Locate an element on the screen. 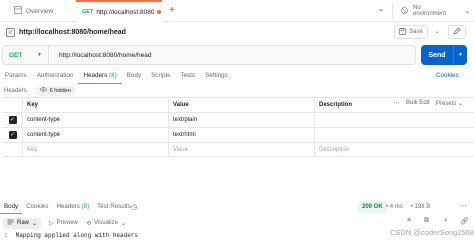  request-title: http://localhost:8080/home/head is located at coordinates (72, 32).